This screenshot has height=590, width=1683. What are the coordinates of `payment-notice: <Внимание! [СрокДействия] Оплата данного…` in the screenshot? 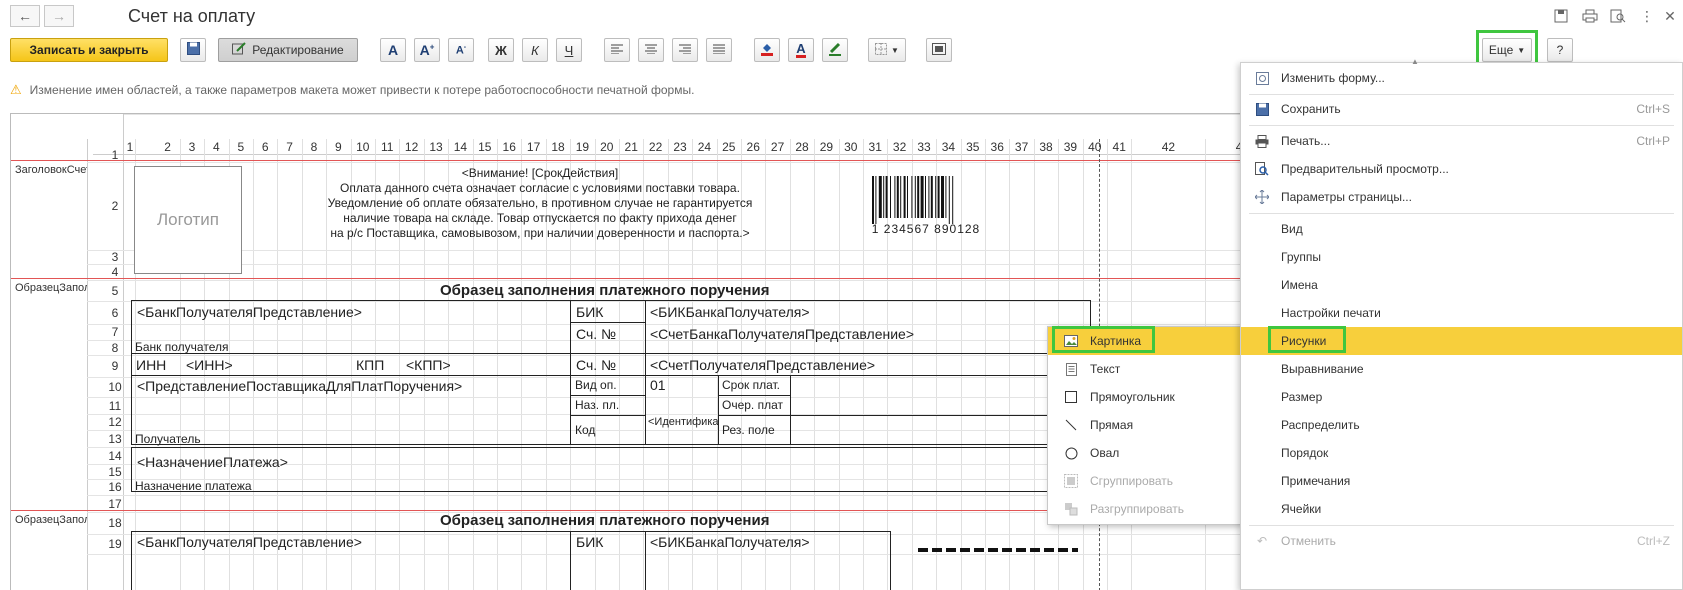 It's located at (540, 203).